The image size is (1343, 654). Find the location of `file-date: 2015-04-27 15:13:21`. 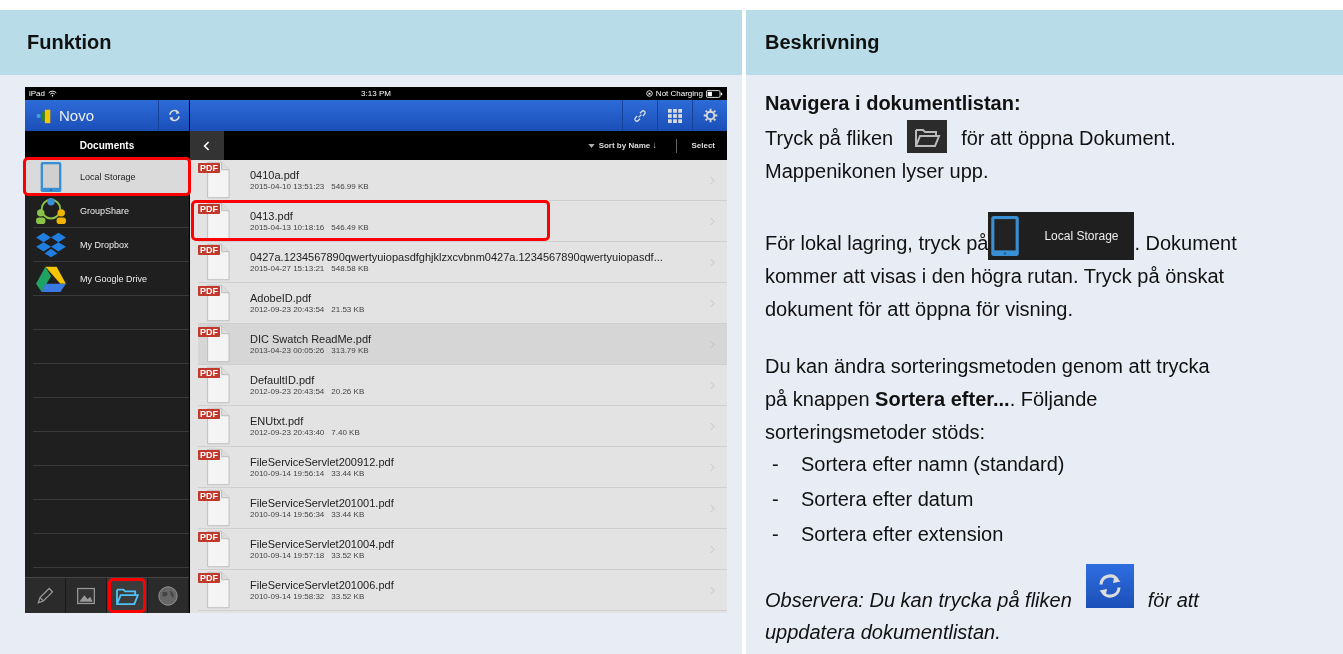

file-date: 2015-04-27 15:13:21 is located at coordinates (287, 268).